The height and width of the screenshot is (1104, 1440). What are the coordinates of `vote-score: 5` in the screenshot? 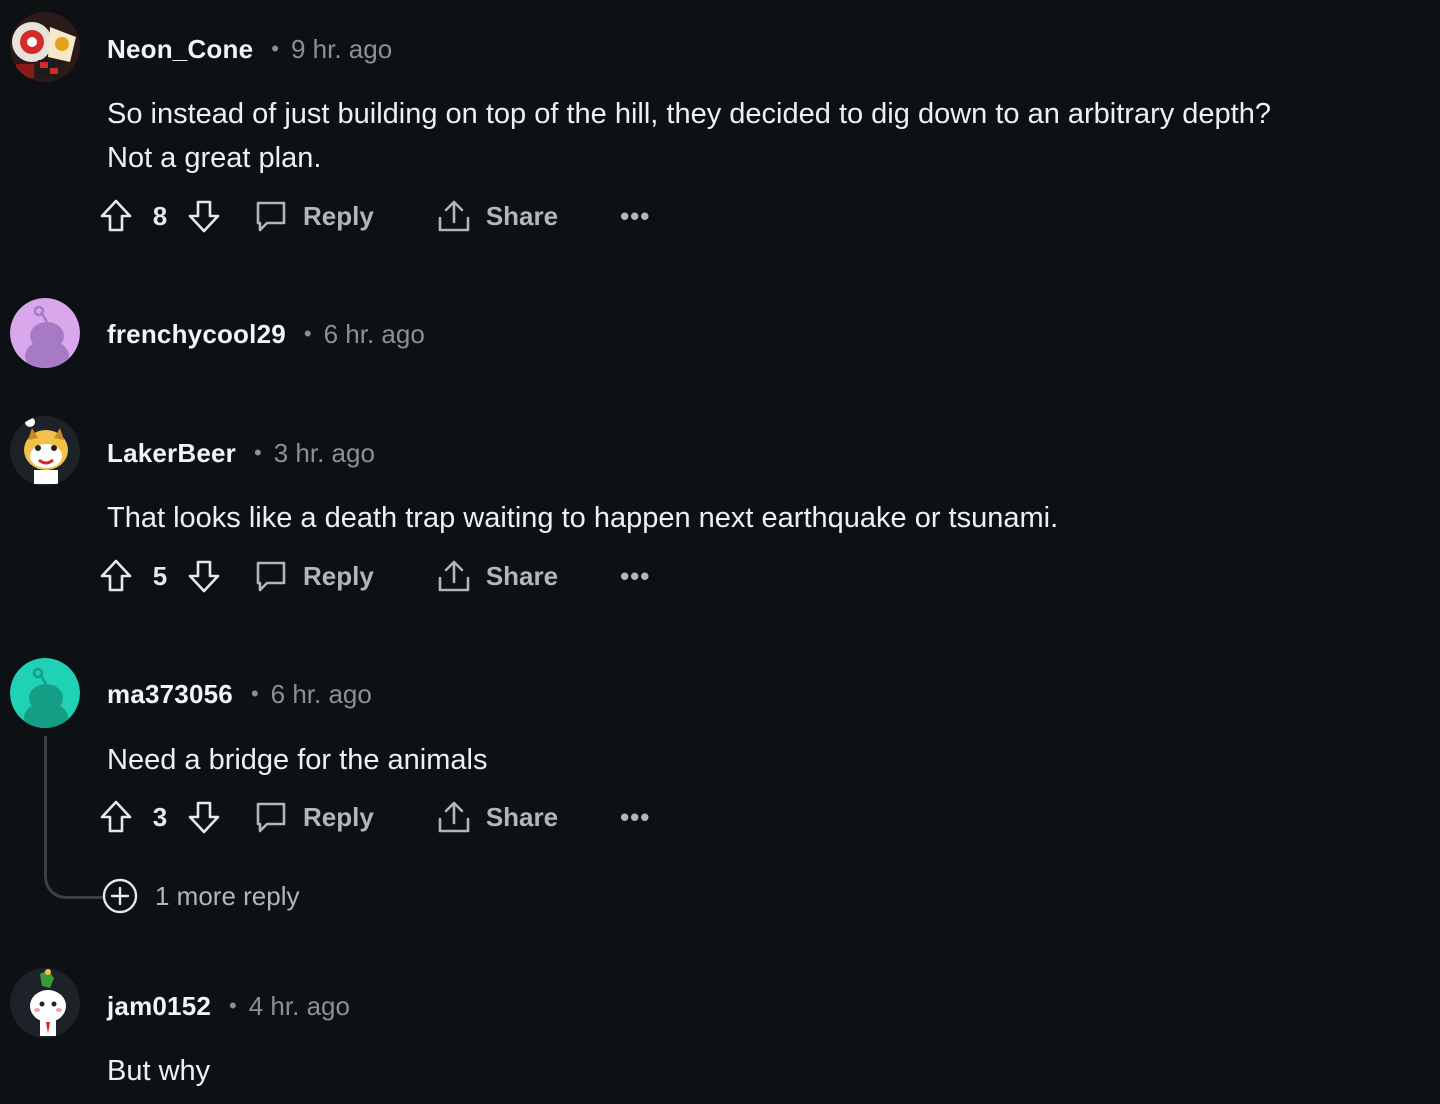 It's located at (160, 575).